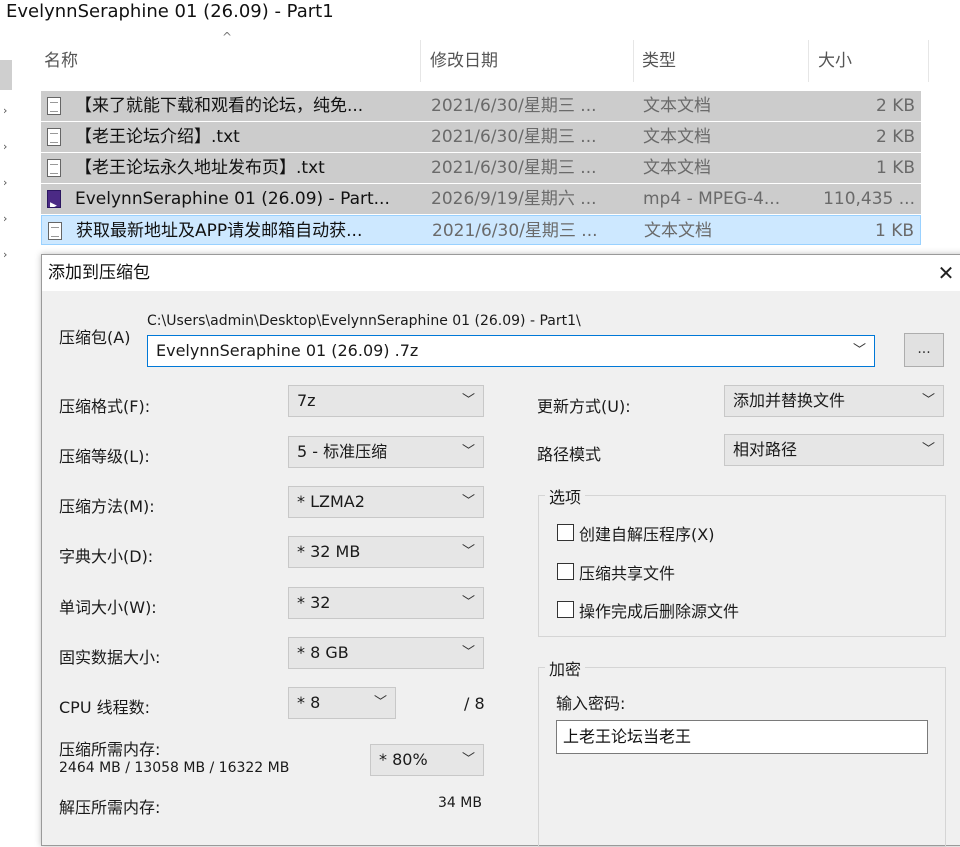 This screenshot has height=847, width=960. What do you see at coordinates (329, 551) in the screenshot?
I see `dict-size-value: * 32 MB` at bounding box center [329, 551].